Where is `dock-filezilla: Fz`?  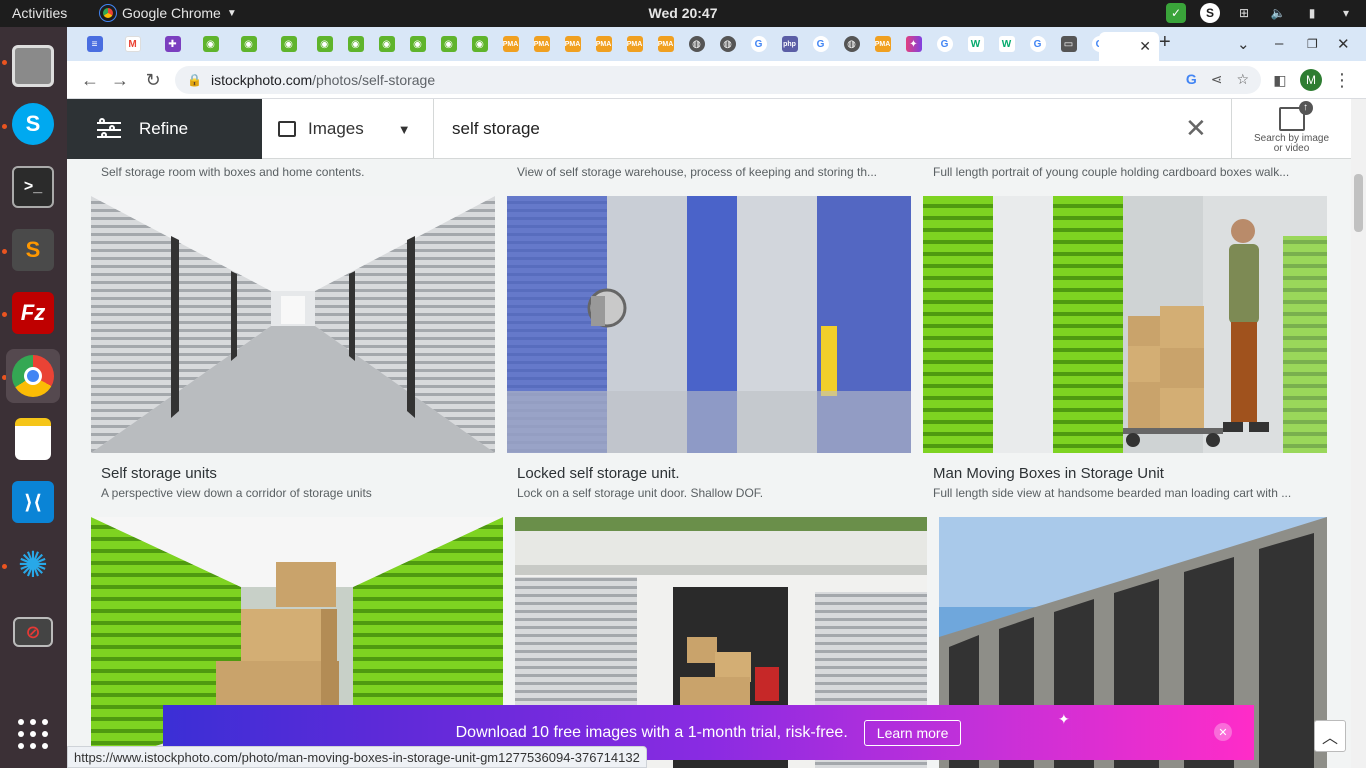
dock-filezilla: Fz is located at coordinates (33, 313).